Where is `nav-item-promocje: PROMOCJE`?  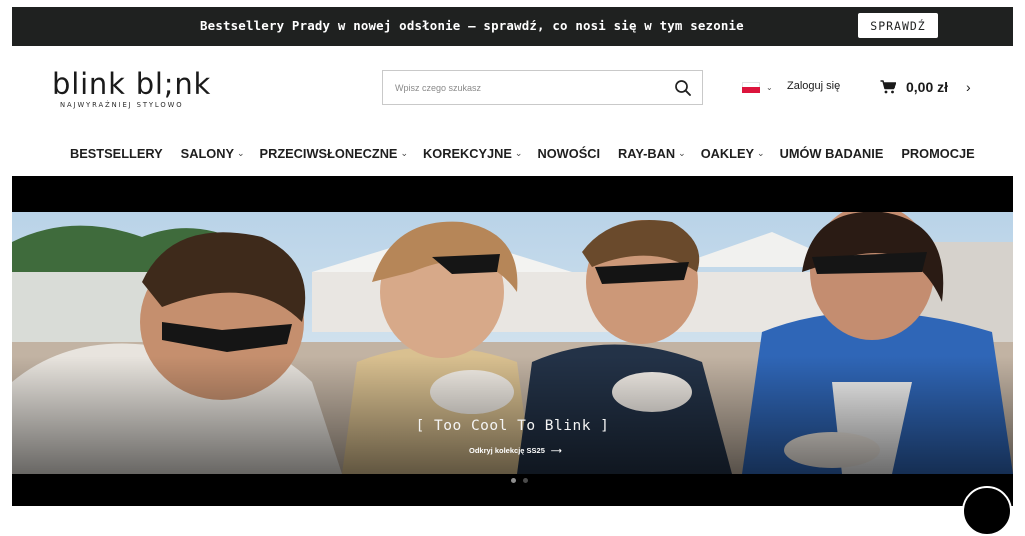
nav-item-promocje: PROMOCJE is located at coordinates (939, 153).